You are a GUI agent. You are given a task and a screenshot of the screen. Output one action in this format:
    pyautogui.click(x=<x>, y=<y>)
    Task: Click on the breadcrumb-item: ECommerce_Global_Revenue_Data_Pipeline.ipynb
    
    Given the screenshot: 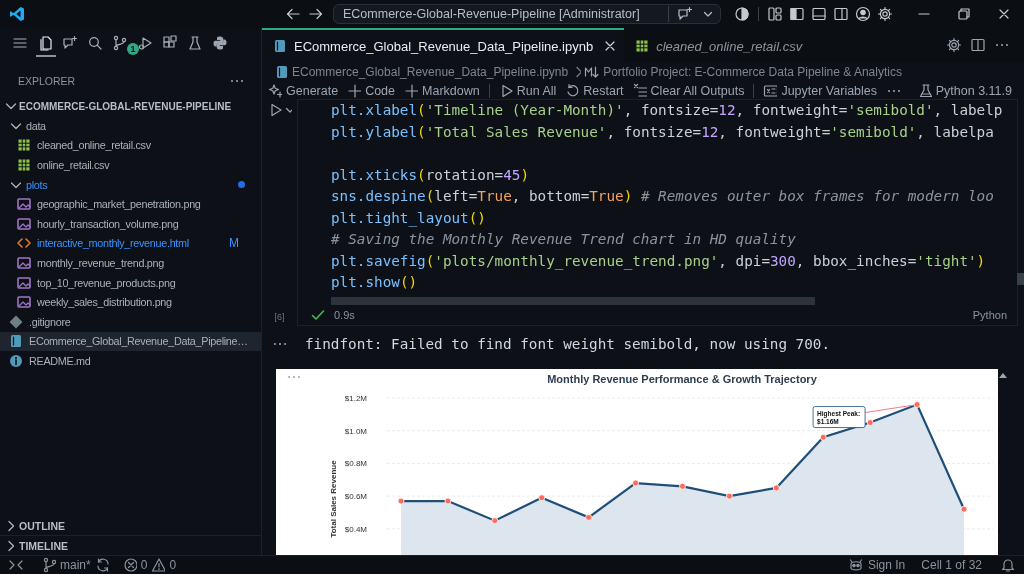 What is the action you would take?
    pyautogui.click(x=430, y=72)
    